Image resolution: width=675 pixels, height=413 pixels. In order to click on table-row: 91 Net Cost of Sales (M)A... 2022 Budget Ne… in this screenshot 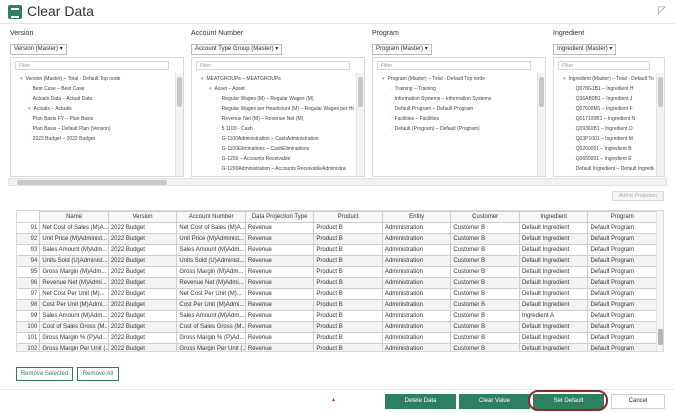, I will do `click(337, 228)`.